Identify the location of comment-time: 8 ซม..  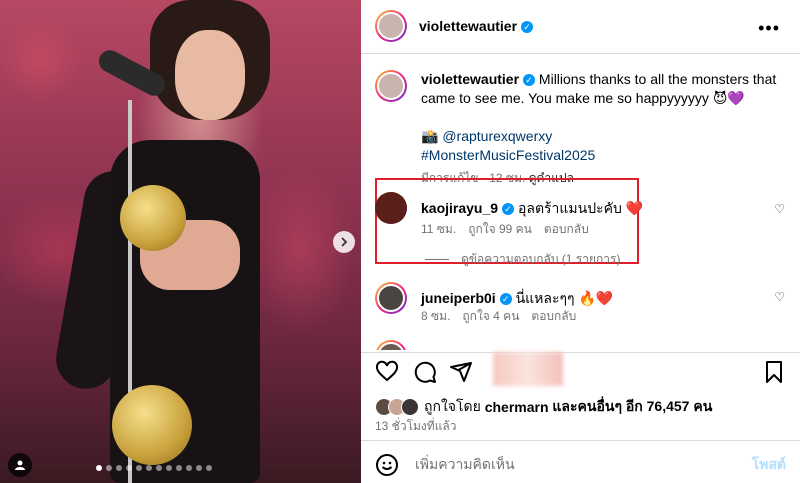
(436, 316).